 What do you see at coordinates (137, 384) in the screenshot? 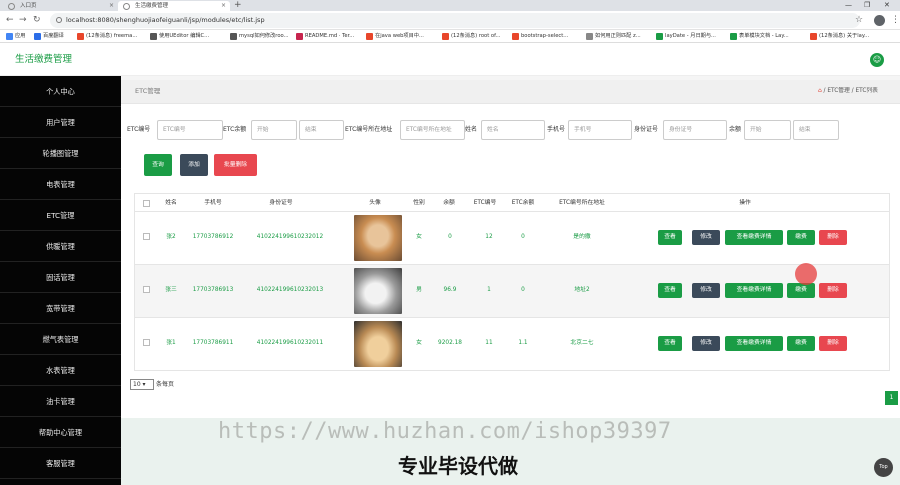
I see `page-size-value: 10` at bounding box center [137, 384].